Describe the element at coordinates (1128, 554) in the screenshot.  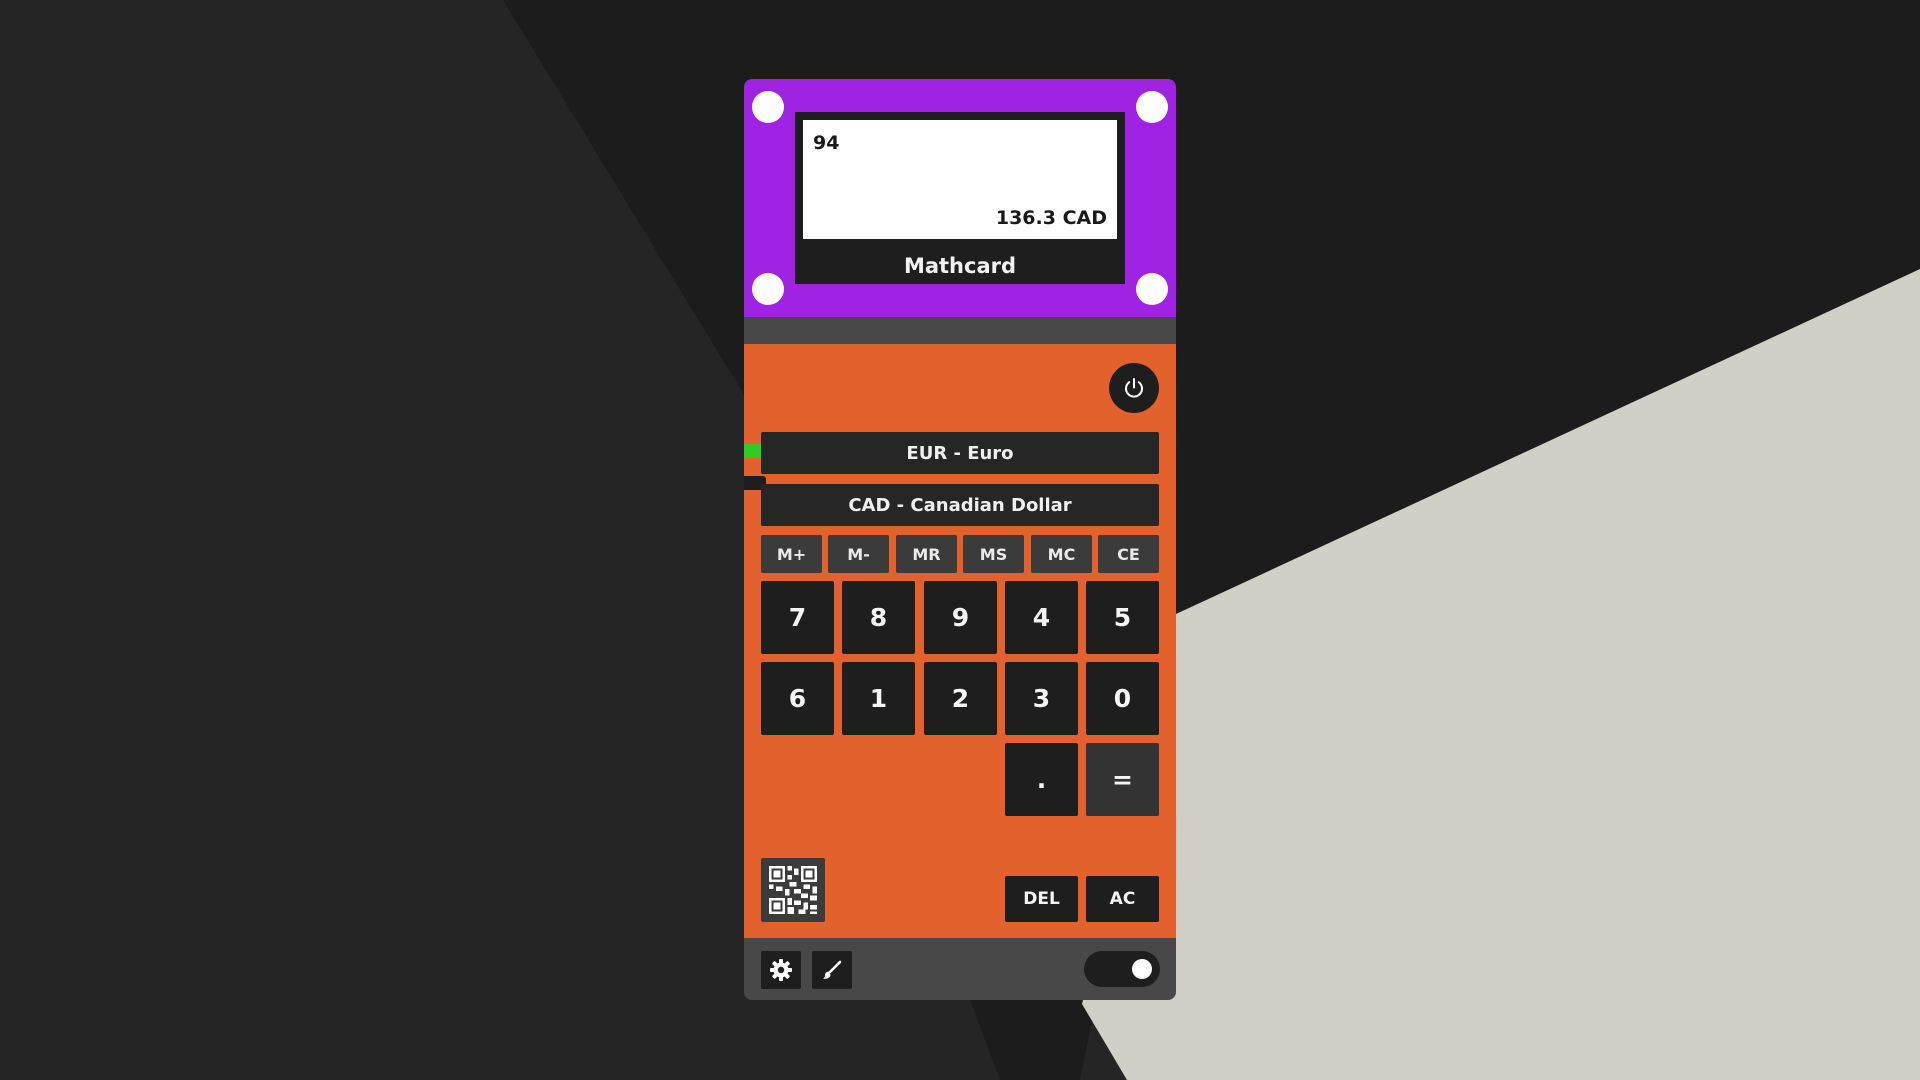
I see `clear-entry-button: CE` at that location.